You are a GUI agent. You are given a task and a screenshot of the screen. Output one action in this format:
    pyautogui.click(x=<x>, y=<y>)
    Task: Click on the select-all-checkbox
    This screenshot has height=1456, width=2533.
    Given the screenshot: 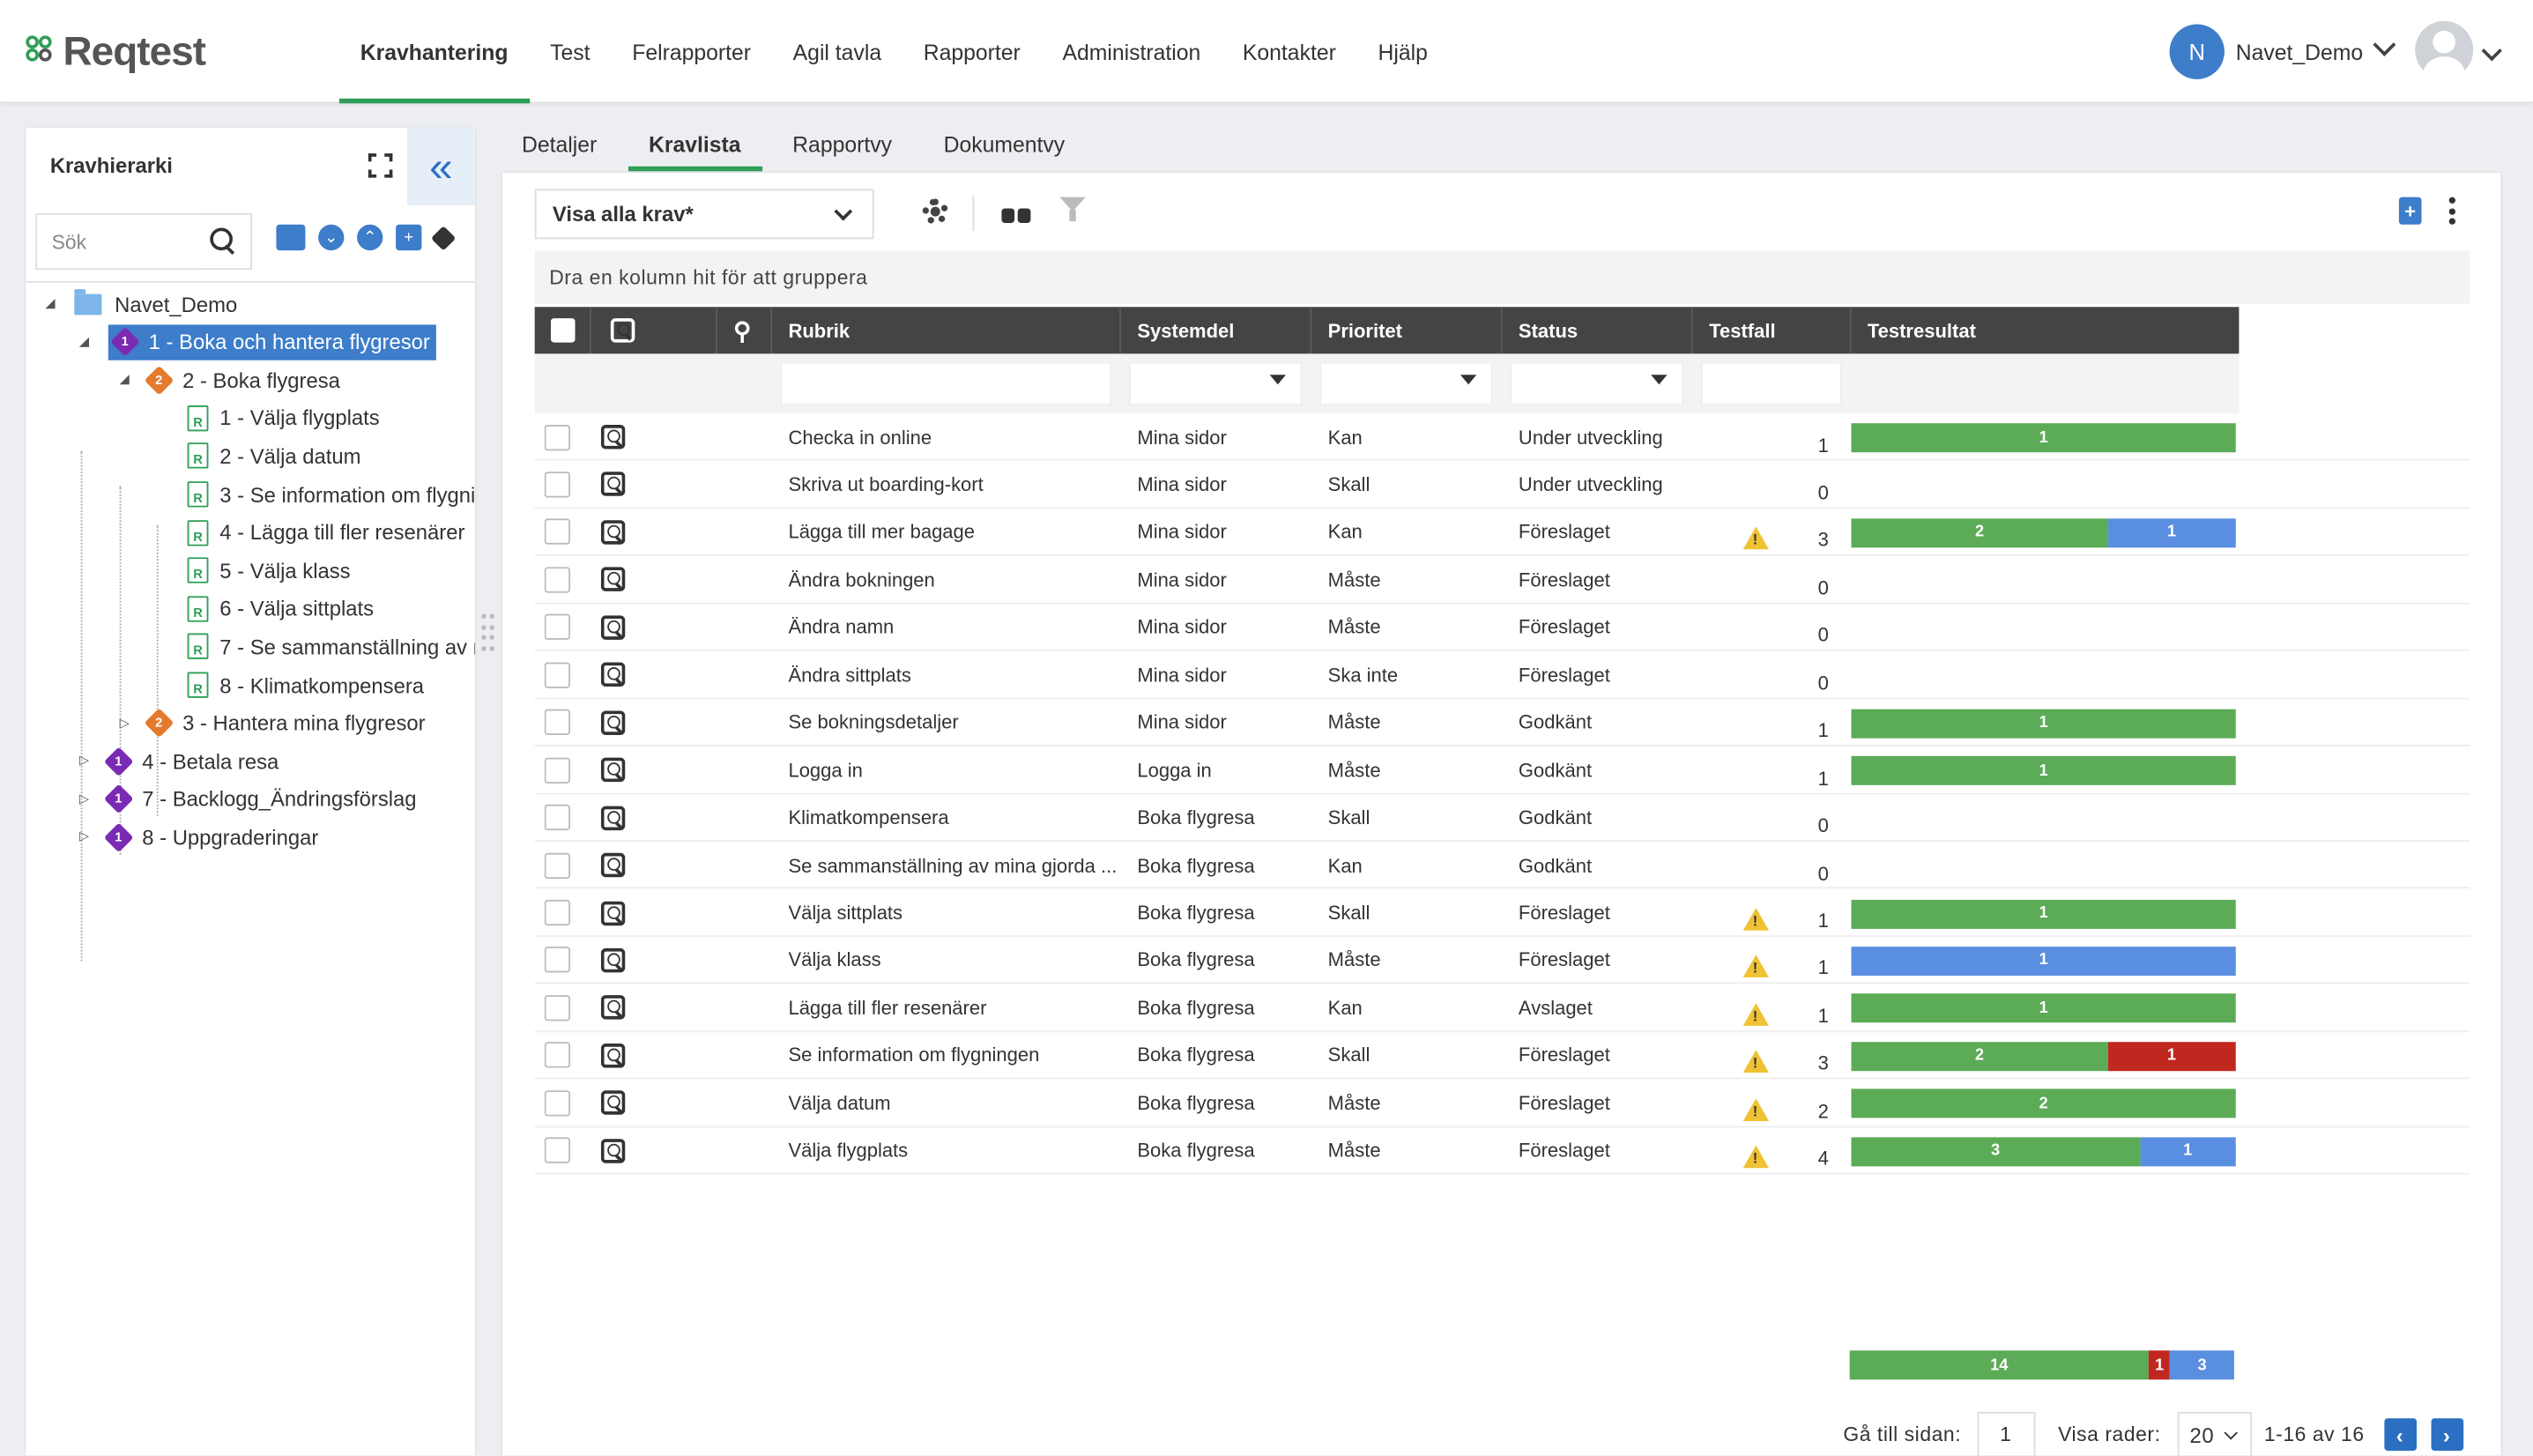 What is the action you would take?
    pyautogui.click(x=564, y=330)
    